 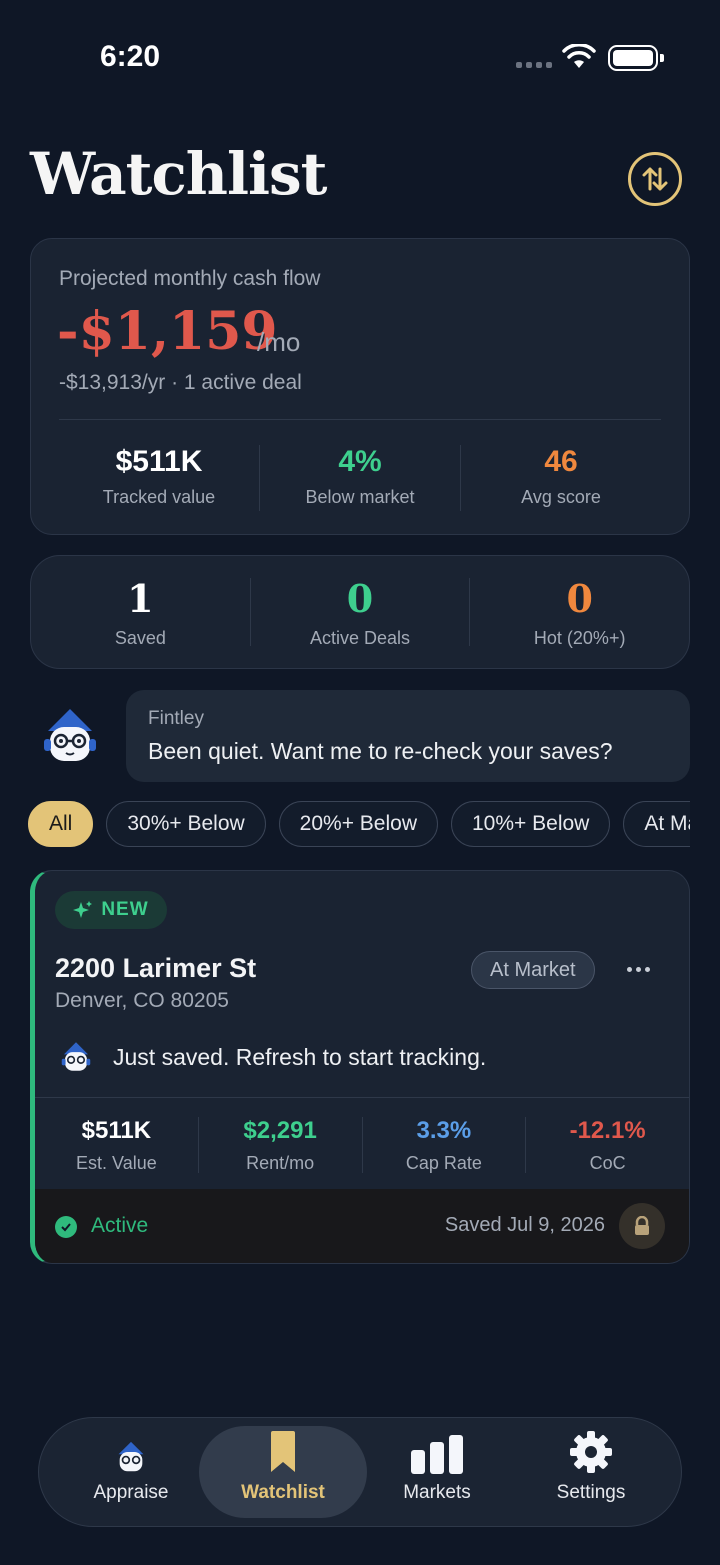 What do you see at coordinates (360, 461) in the screenshot?
I see `stat-value: 4%` at bounding box center [360, 461].